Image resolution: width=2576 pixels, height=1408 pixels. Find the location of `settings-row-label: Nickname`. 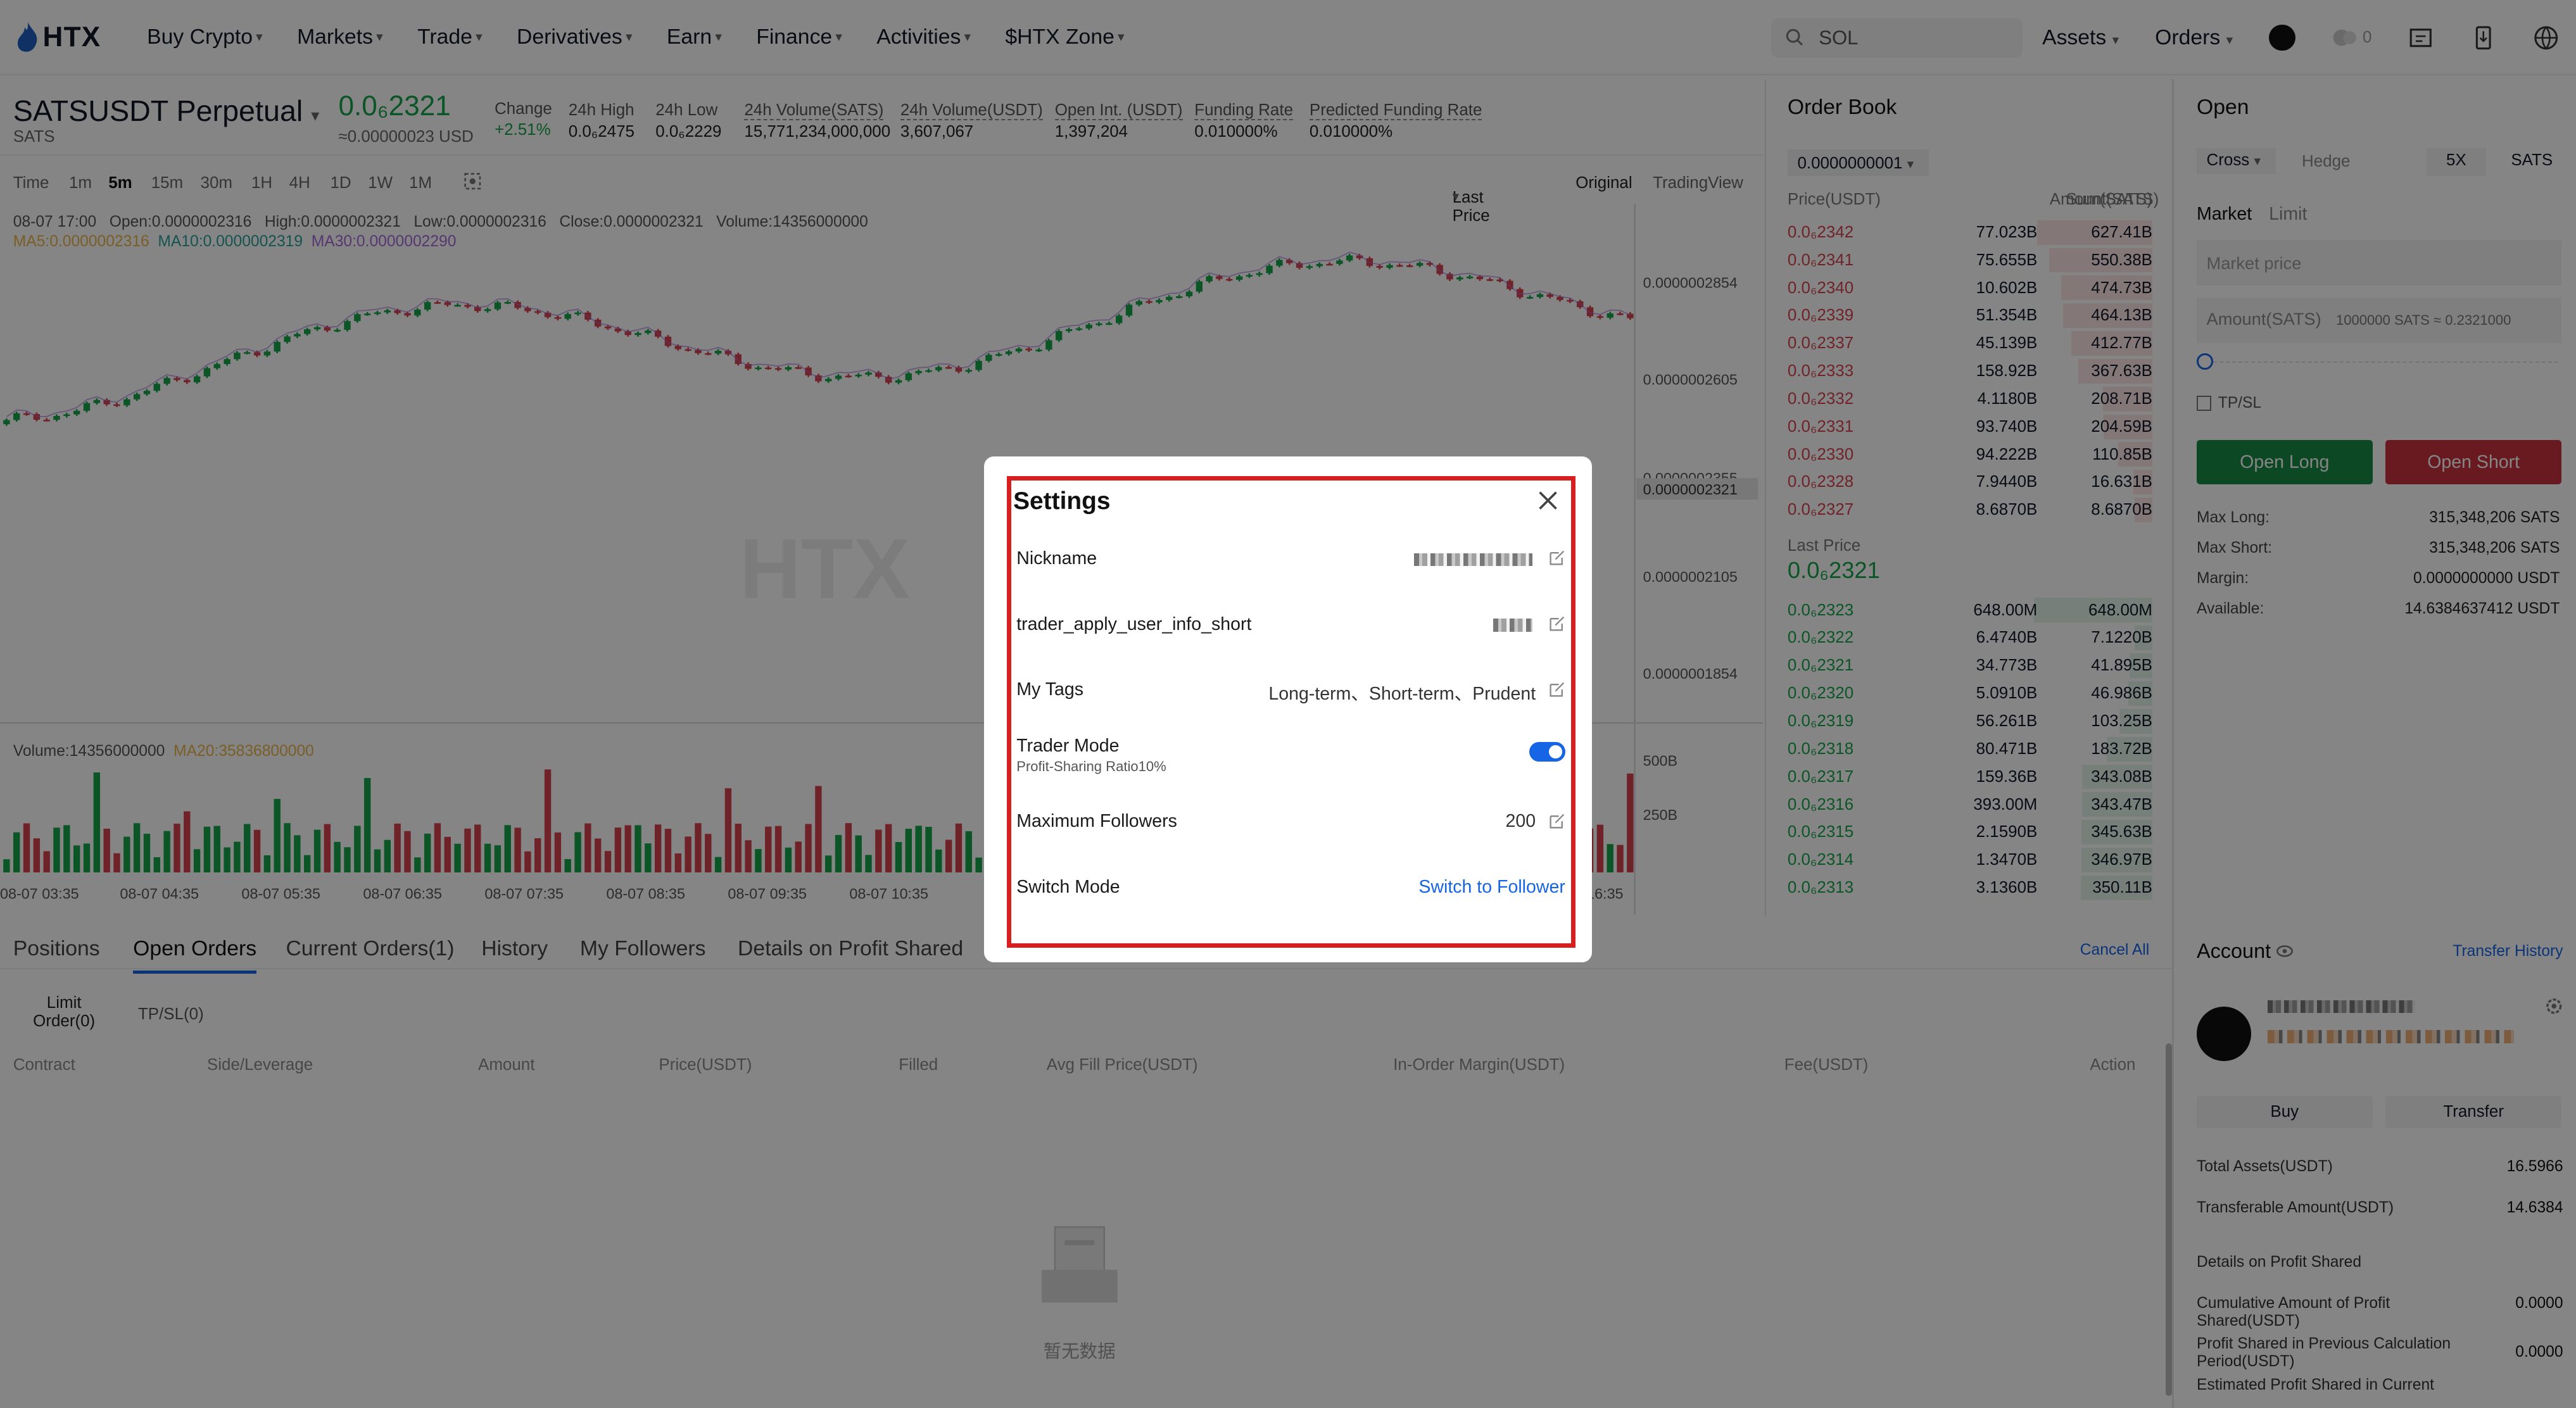

settings-row-label: Nickname is located at coordinates (1056, 558).